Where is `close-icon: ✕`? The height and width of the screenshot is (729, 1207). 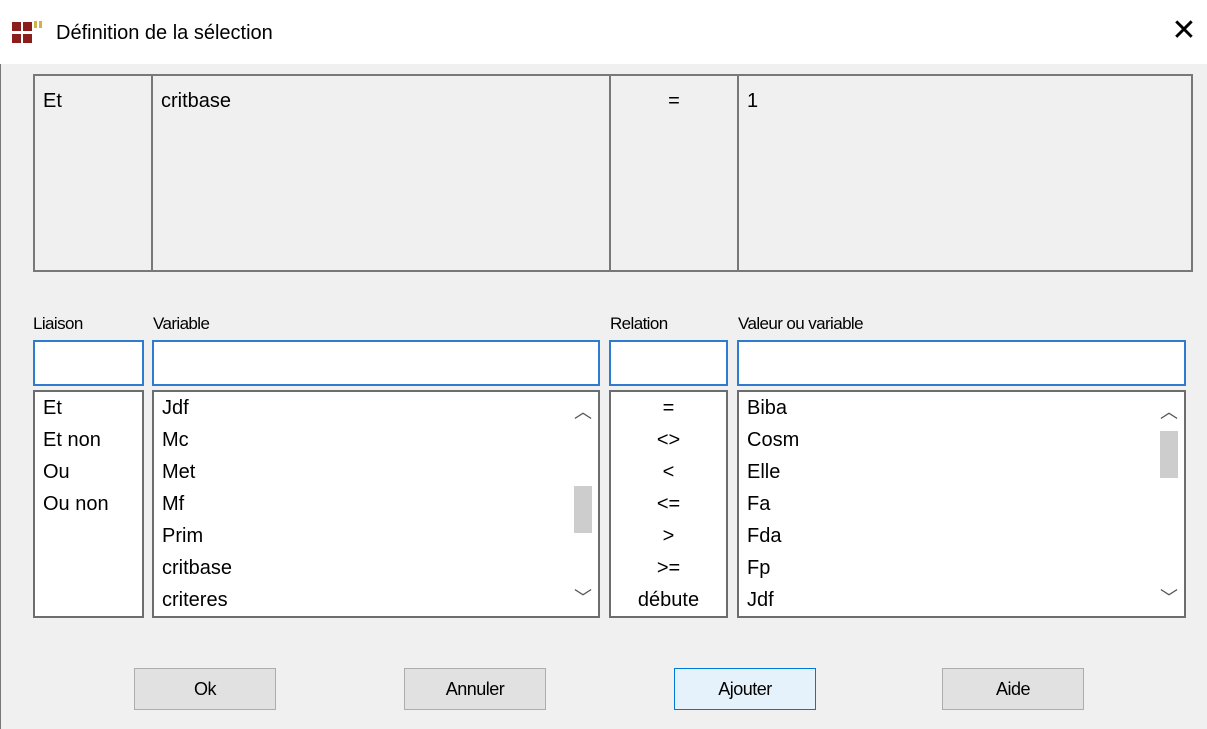
close-icon: ✕ is located at coordinates (1184, 30).